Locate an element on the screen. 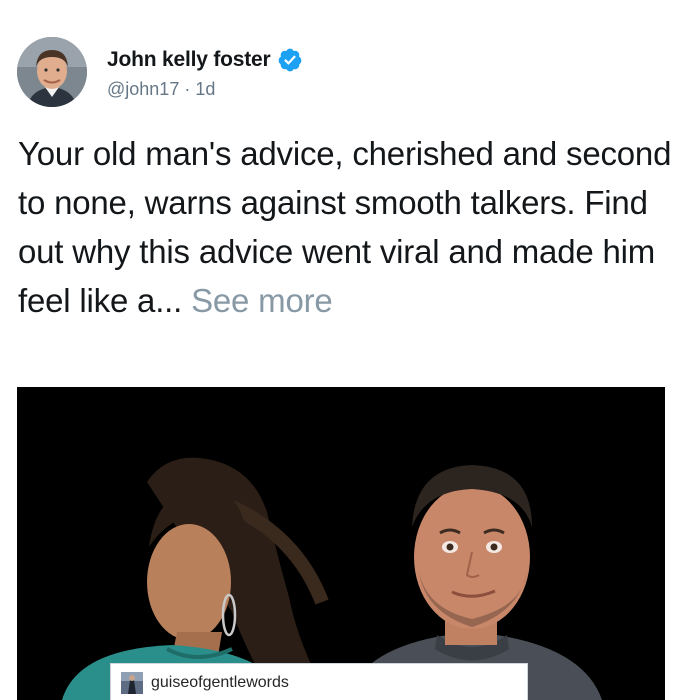  author-display-name: John kelly foster is located at coordinates (189, 60).